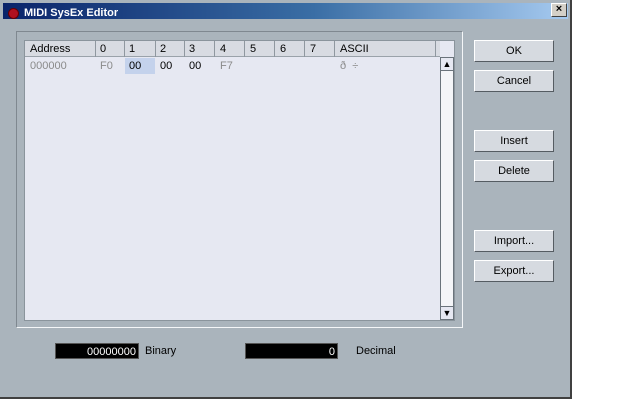 Image resolution: width=640 pixels, height=401 pixels. What do you see at coordinates (514, 81) in the screenshot?
I see `cancel-button: Cancel` at bounding box center [514, 81].